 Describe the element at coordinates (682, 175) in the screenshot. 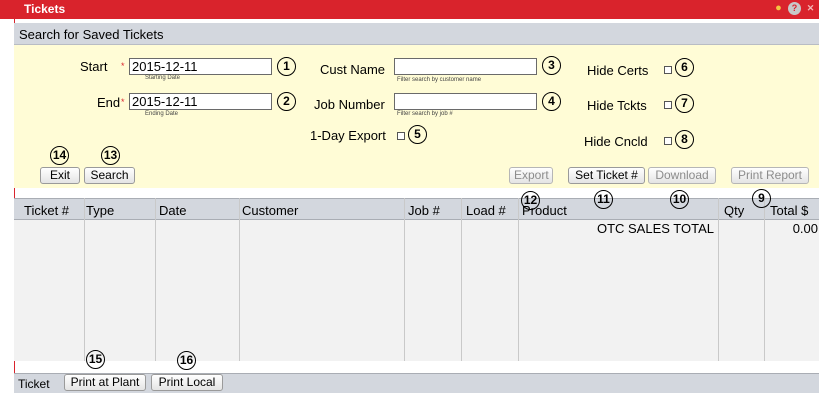

I see `download-button: Download` at that location.